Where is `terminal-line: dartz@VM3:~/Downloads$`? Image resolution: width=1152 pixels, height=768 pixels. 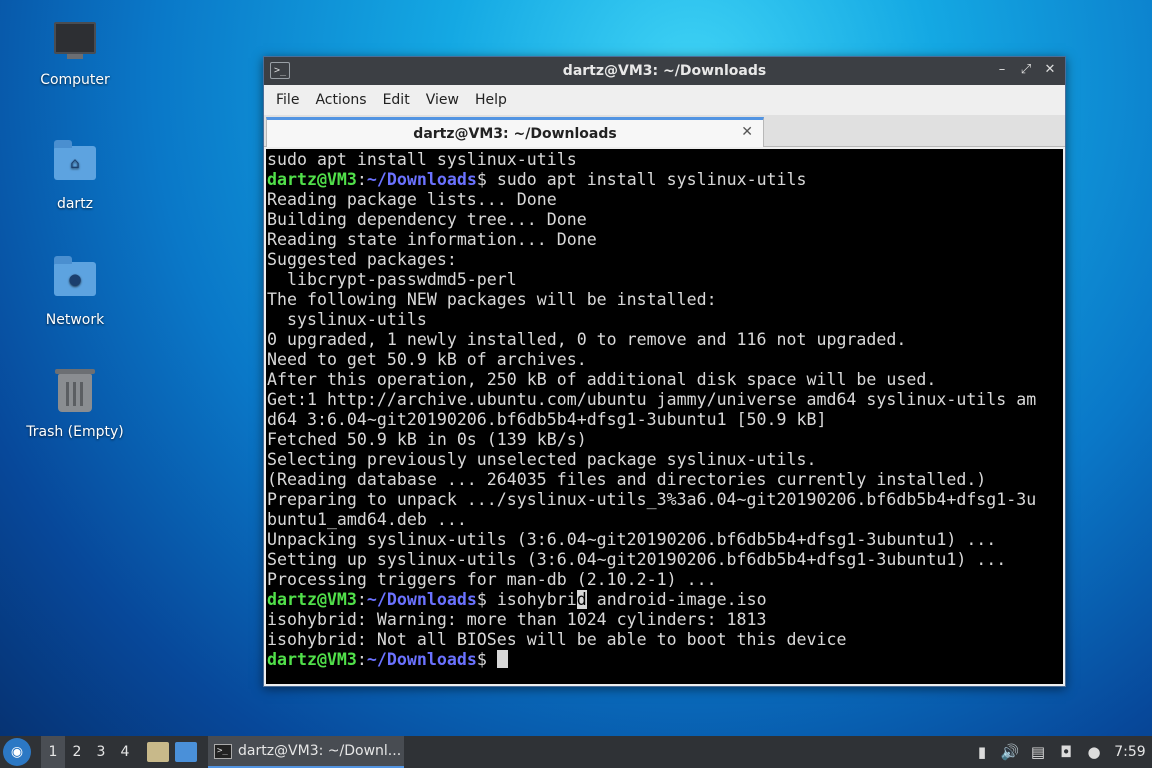
terminal-line: dartz@VM3:~/Downloads$ is located at coordinates (664, 660).